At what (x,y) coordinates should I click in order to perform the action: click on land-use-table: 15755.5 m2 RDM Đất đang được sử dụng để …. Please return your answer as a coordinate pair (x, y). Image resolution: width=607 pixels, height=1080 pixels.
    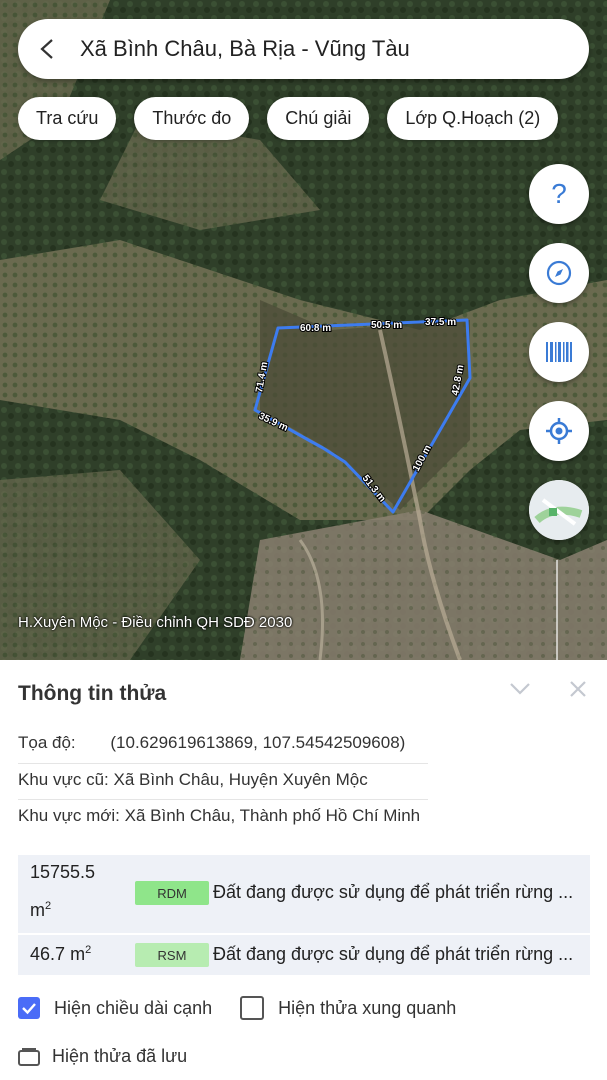
    Looking at the image, I should click on (304, 916).